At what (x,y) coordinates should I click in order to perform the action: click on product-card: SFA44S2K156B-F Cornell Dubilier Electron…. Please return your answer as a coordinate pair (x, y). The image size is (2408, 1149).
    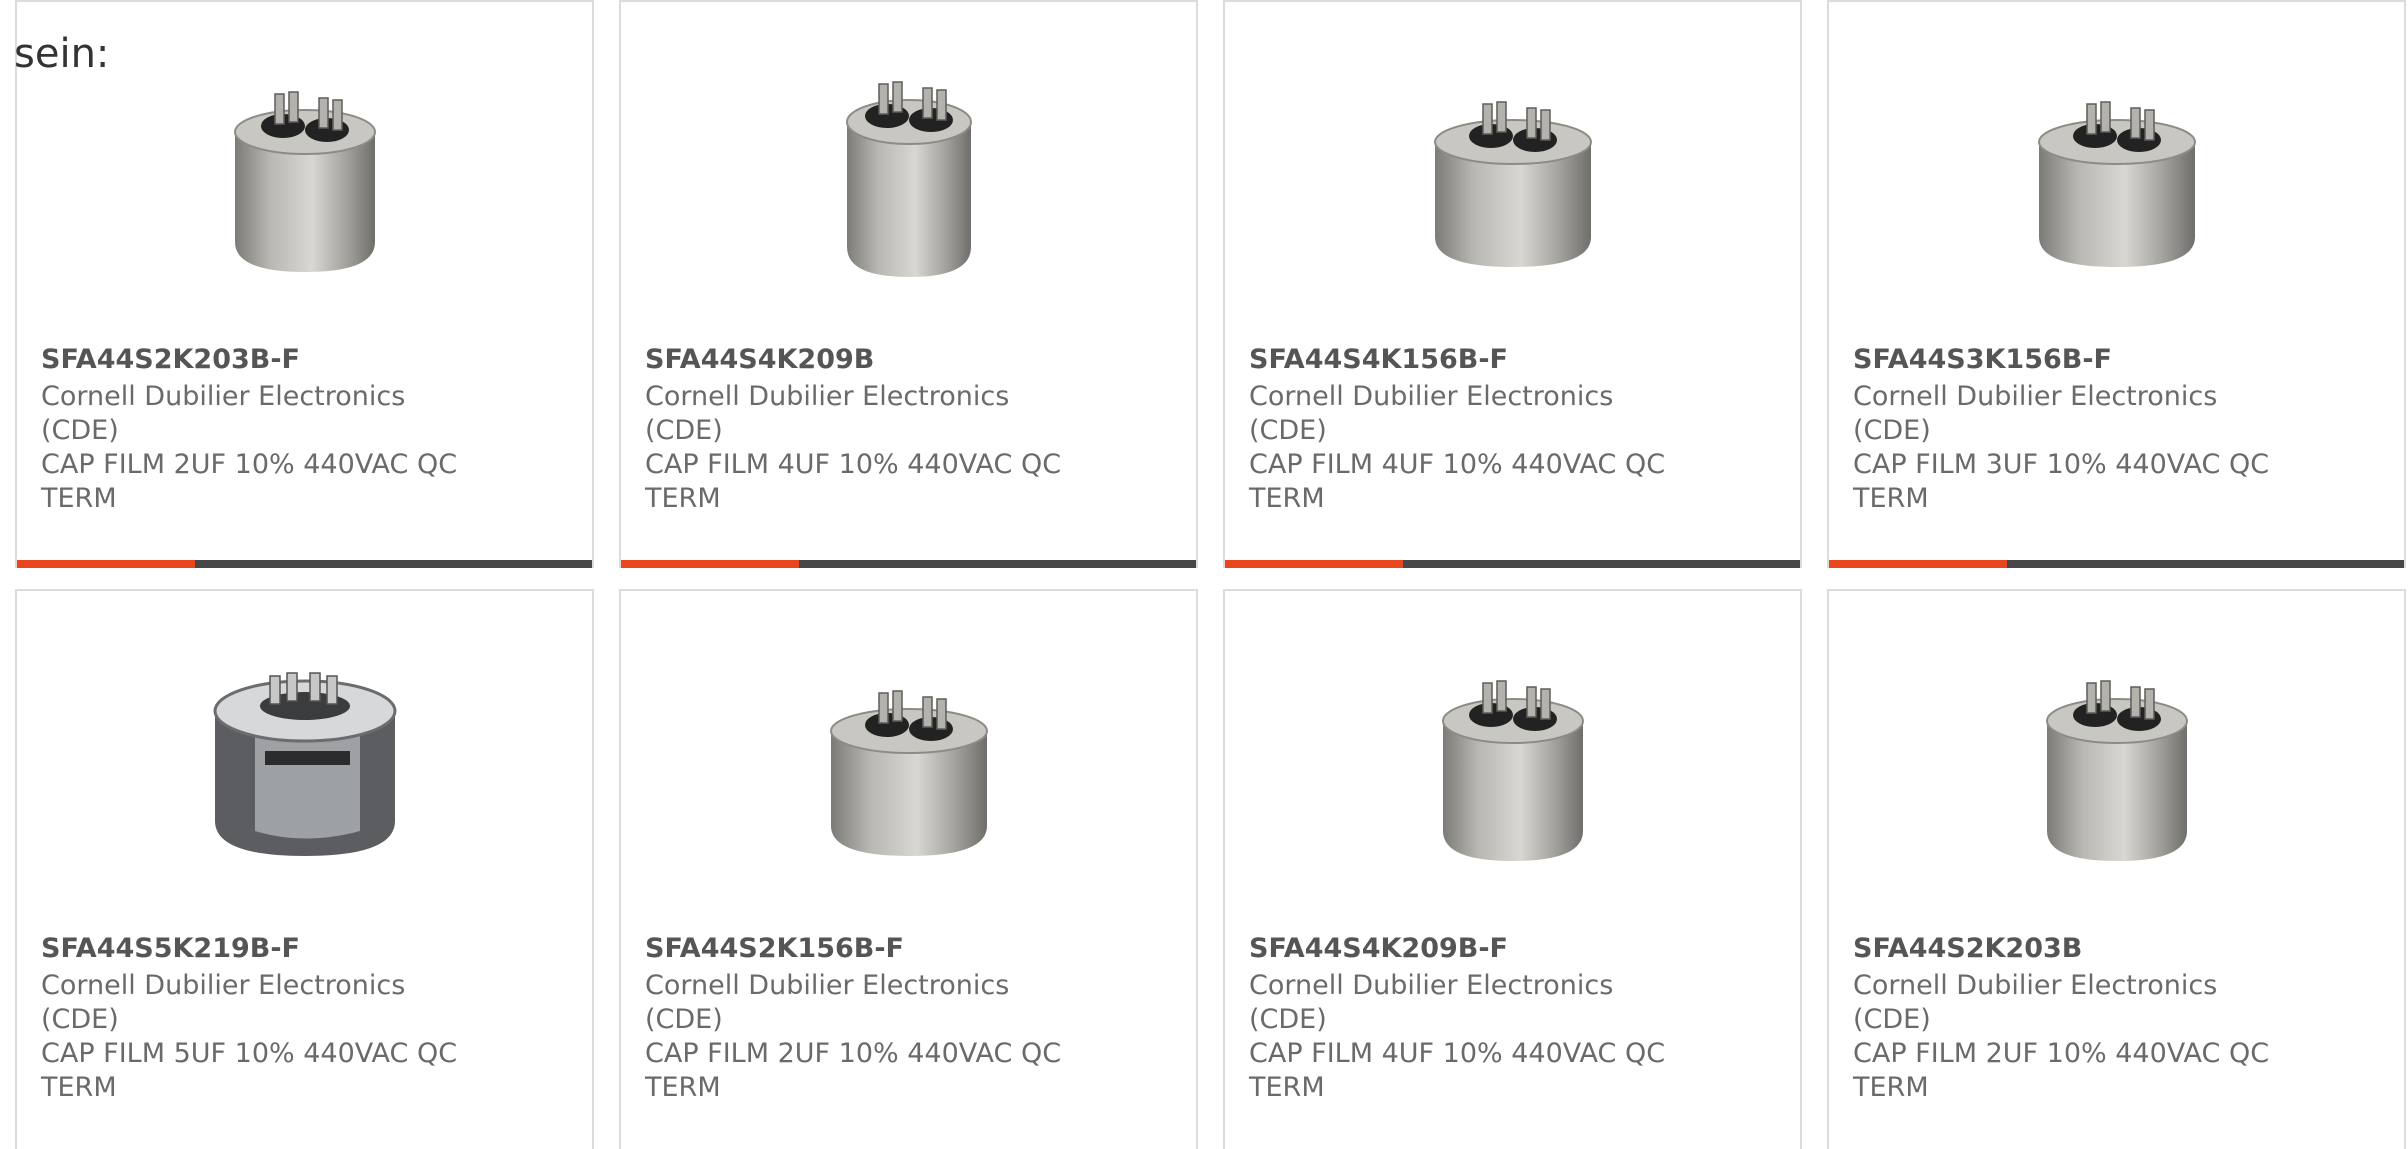
    Looking at the image, I should click on (908, 869).